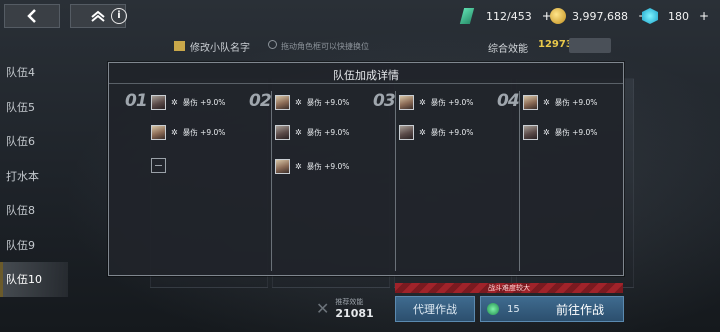 The height and width of the screenshot is (332, 720). I want to click on add-core-button: +, so click(704, 16).